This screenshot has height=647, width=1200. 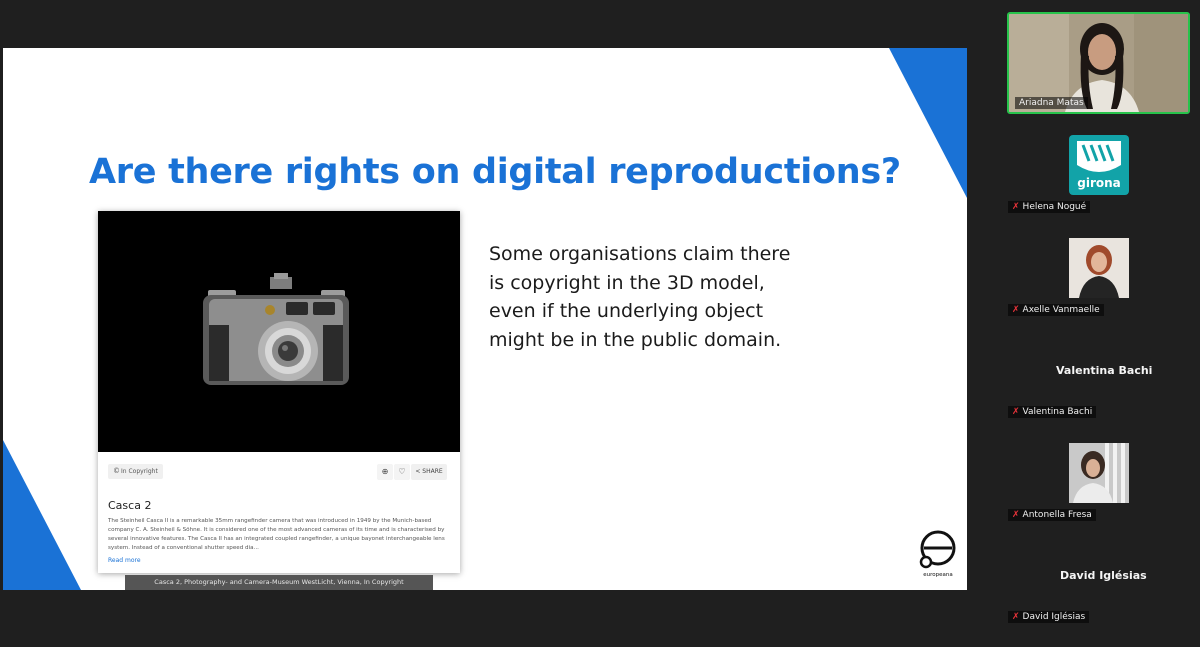 I want to click on europeana-logo: europeana, so click(x=937, y=554).